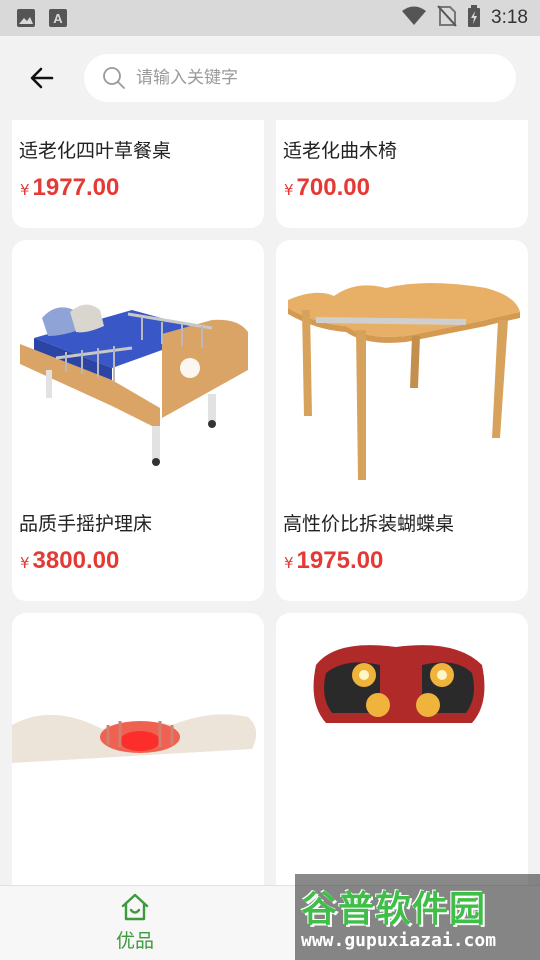 The width and height of the screenshot is (540, 960). I want to click on hand-crank-nursing-bed-image, so click(134, 385).